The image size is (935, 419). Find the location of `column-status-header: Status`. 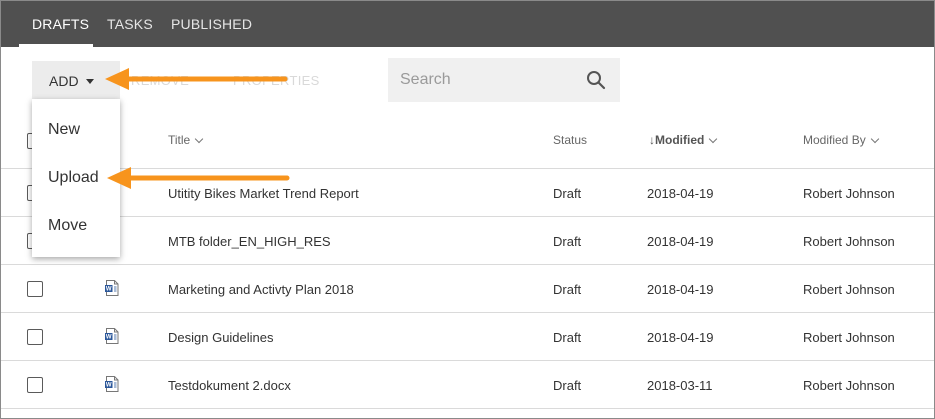

column-status-header: Status is located at coordinates (570, 140).